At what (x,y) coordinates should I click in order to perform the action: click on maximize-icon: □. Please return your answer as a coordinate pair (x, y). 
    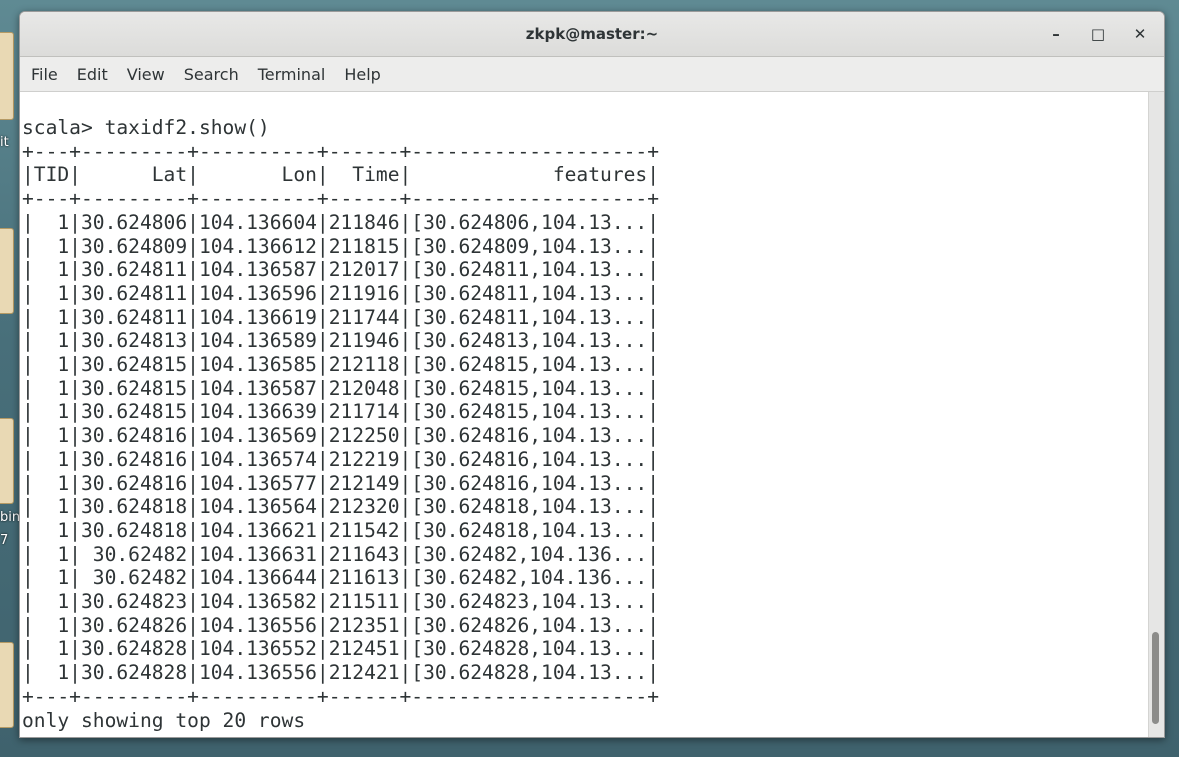
    Looking at the image, I should click on (1098, 34).